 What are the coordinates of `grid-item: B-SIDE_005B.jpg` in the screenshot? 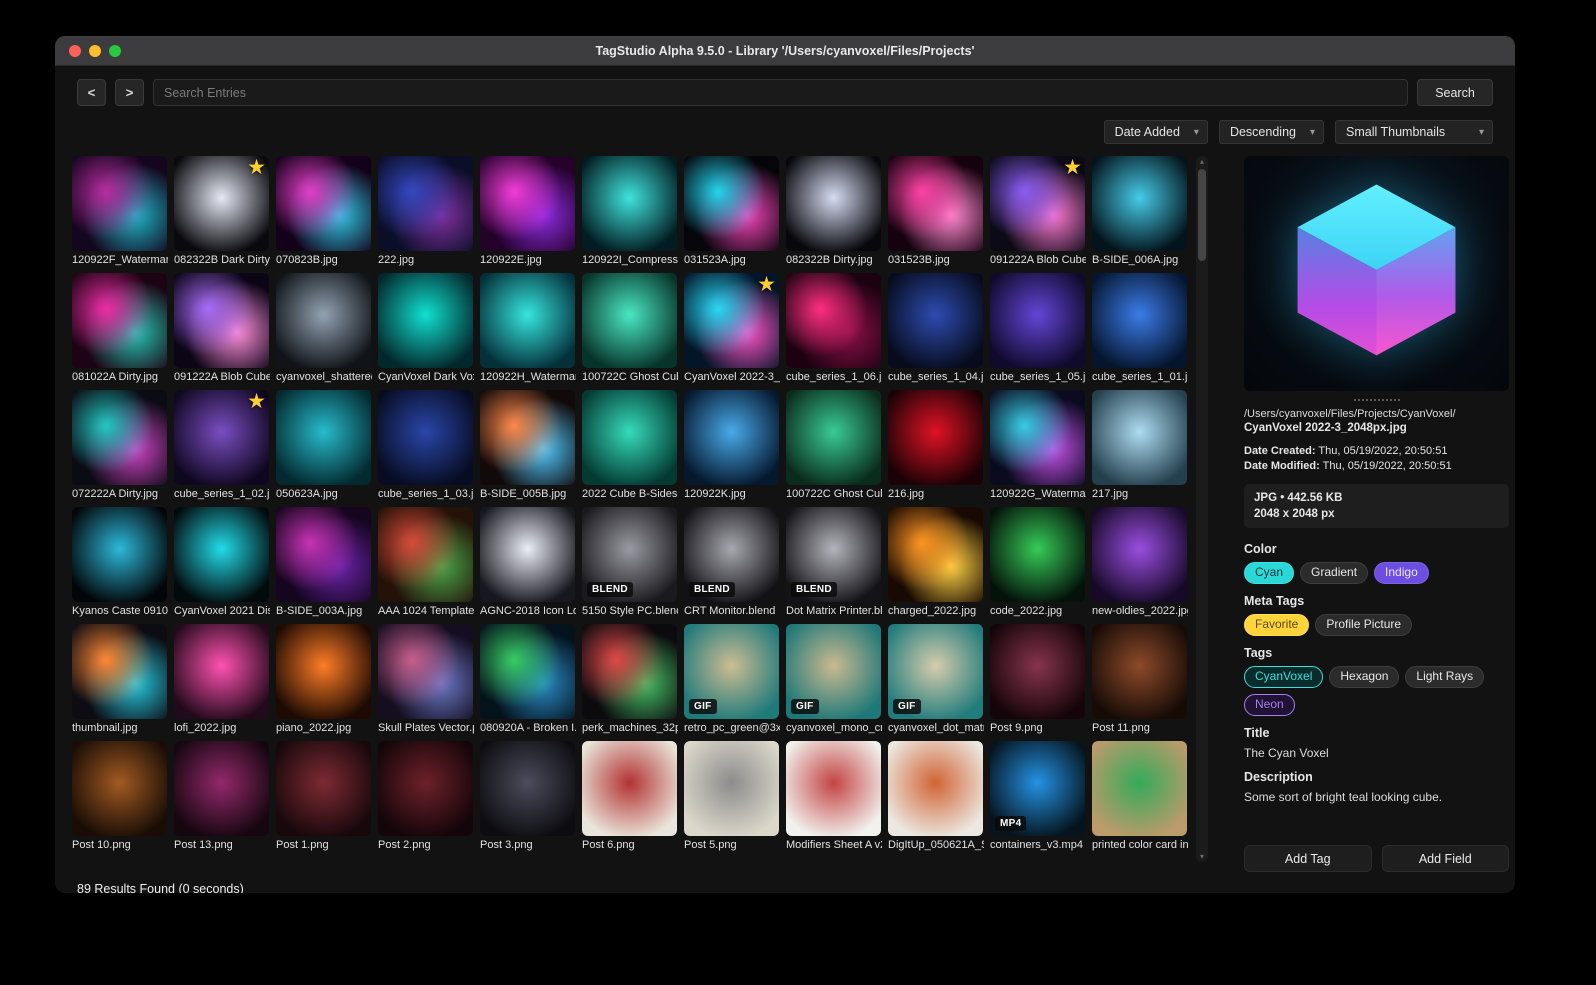 It's located at (528, 446).